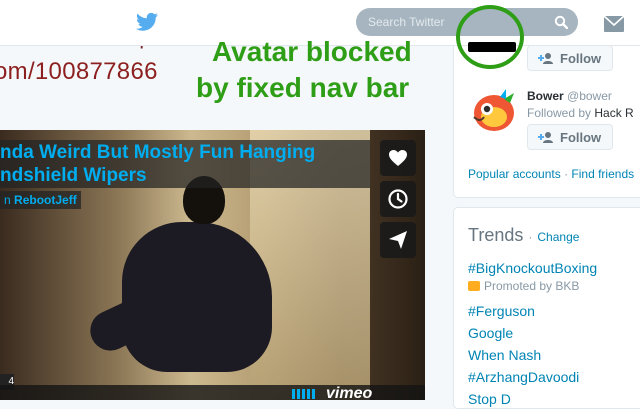 This screenshot has width=640, height=409. What do you see at coordinates (147, 22) in the screenshot?
I see `twitter-bird-icon` at bounding box center [147, 22].